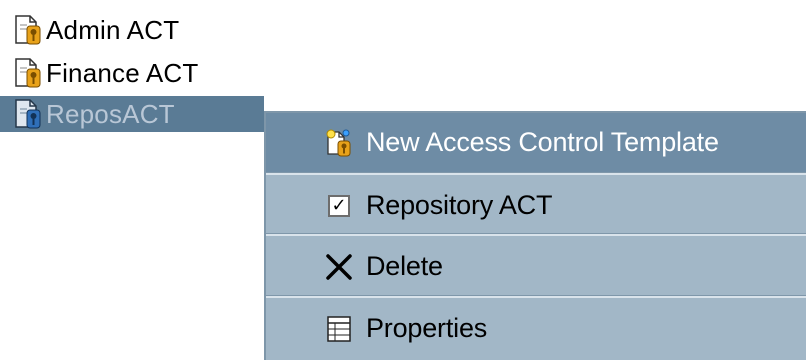 This screenshot has width=806, height=360. I want to click on menu-item-new-access-control-template: New Access Control Template, so click(536, 142).